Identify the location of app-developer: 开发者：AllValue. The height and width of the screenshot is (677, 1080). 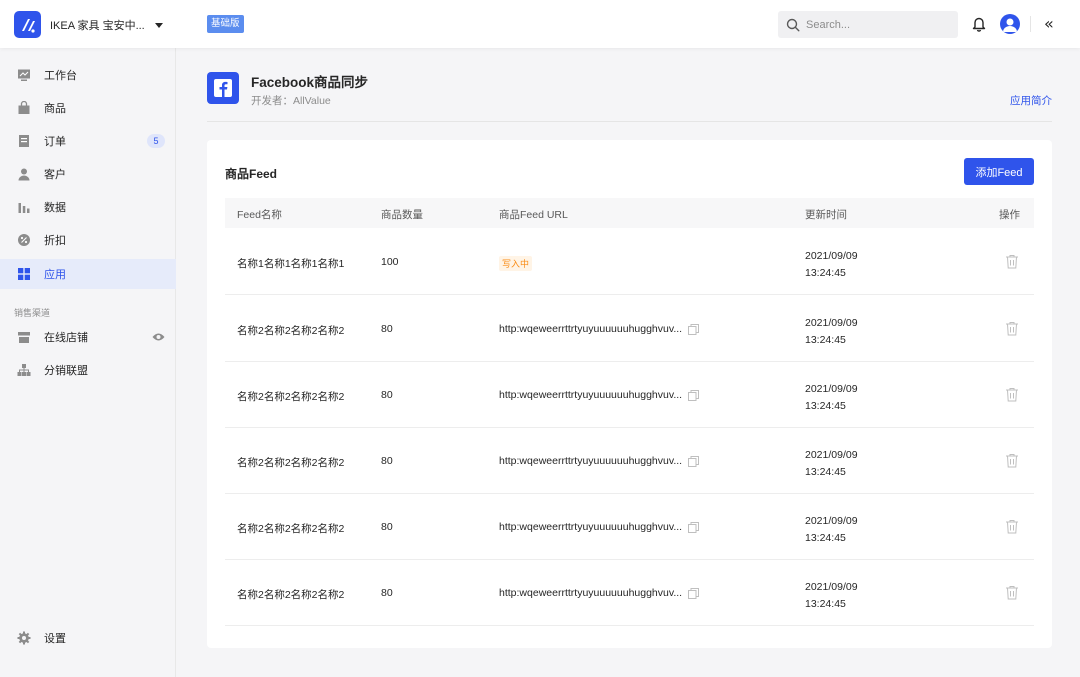
(291, 101).